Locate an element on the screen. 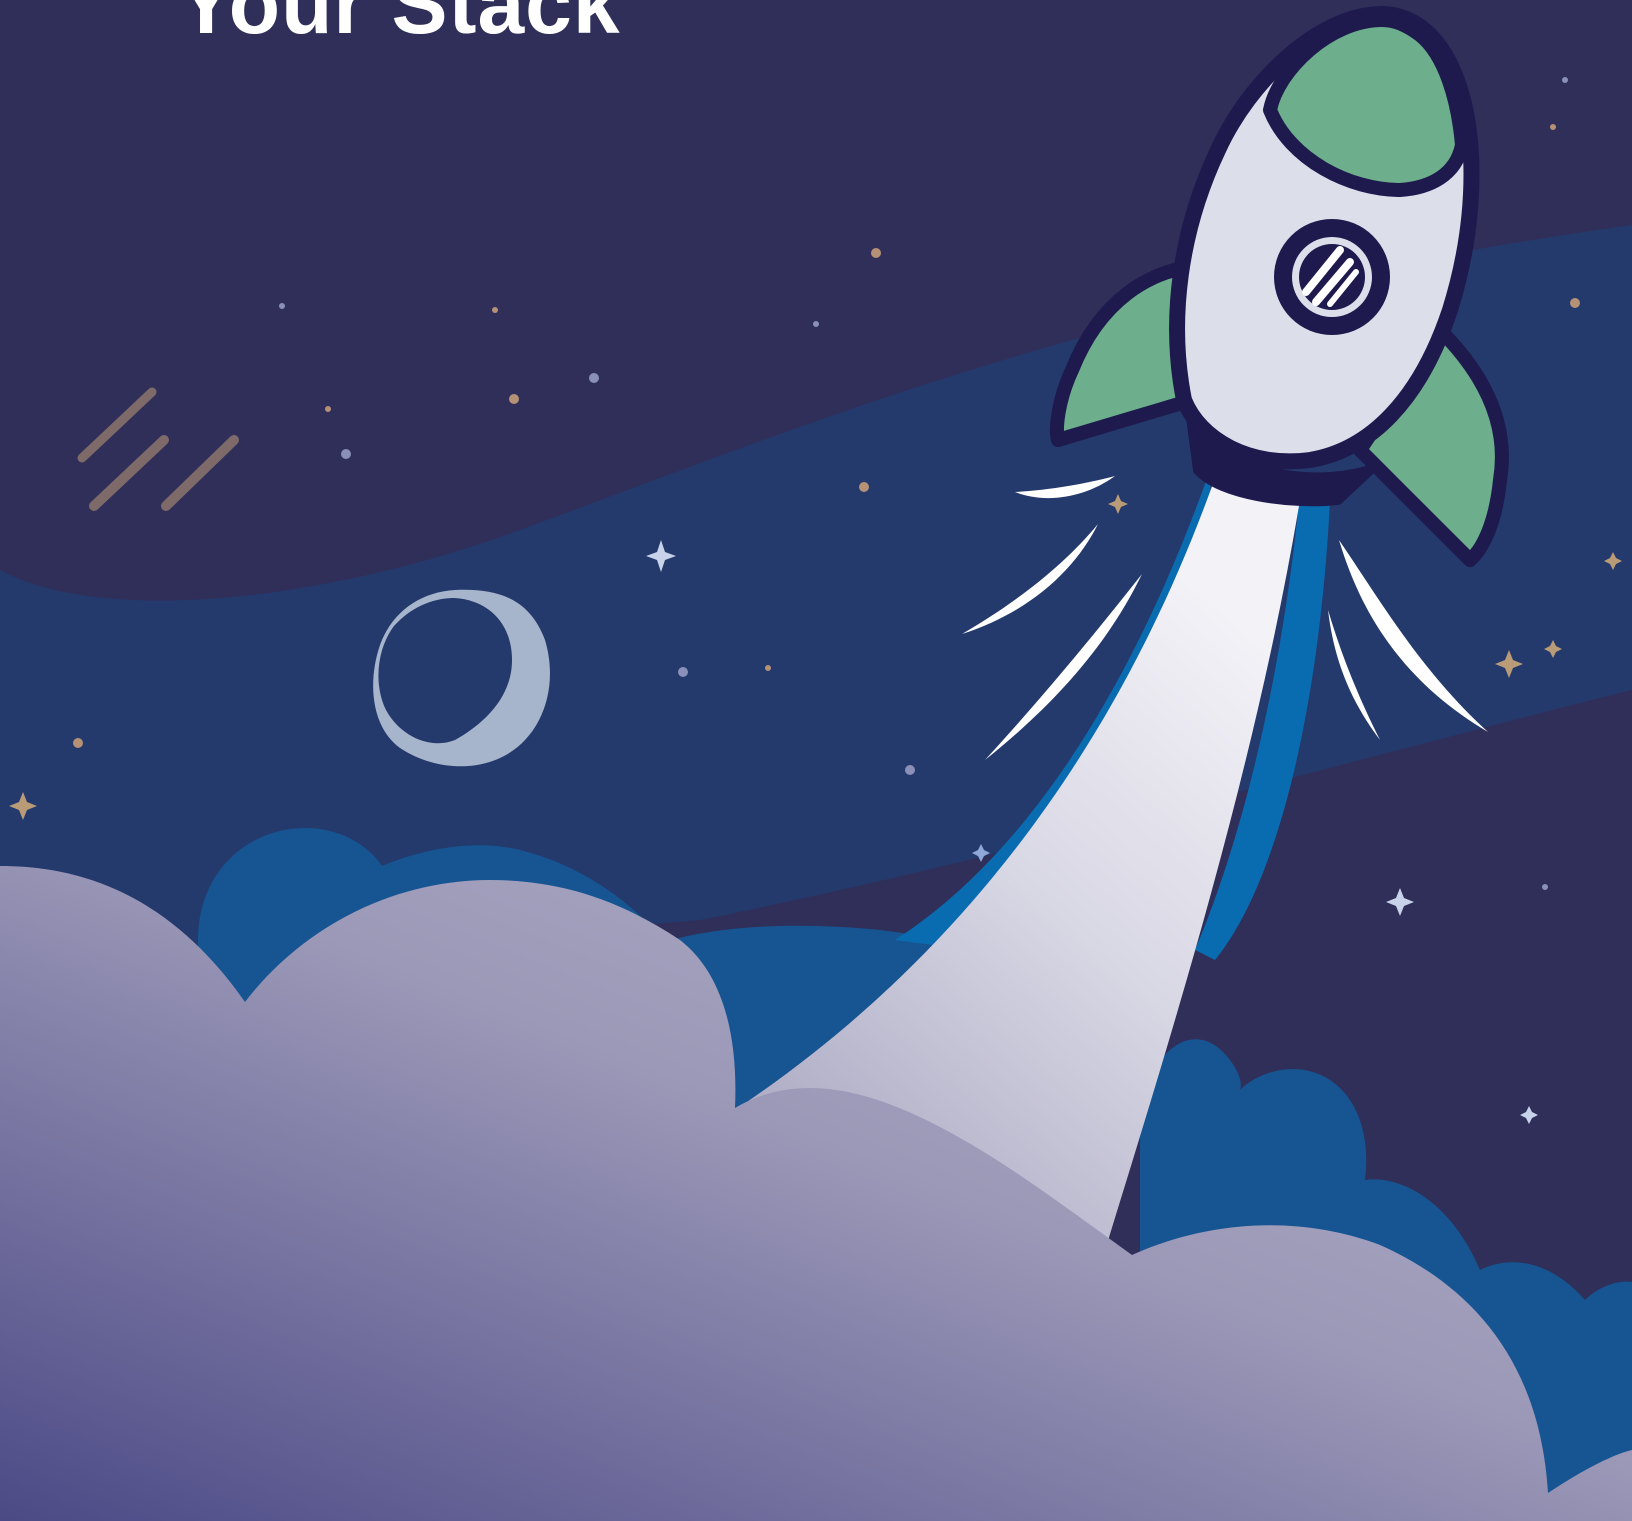 The image size is (1632, 1521). moon-icon is located at coordinates (461, 678).